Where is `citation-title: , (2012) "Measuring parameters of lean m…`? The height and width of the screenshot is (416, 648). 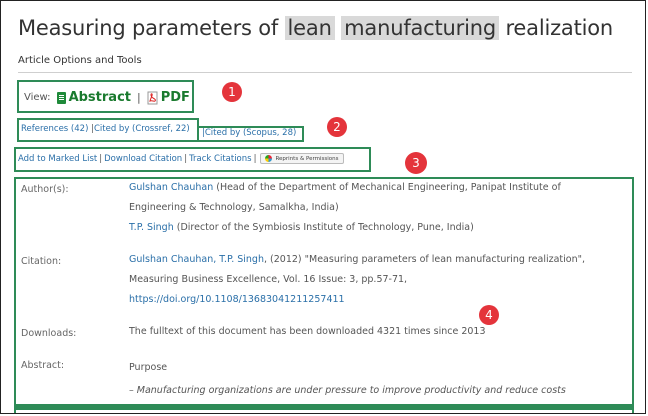
citation-title: , (2012) "Measuring parameters of lean m… is located at coordinates (424, 259).